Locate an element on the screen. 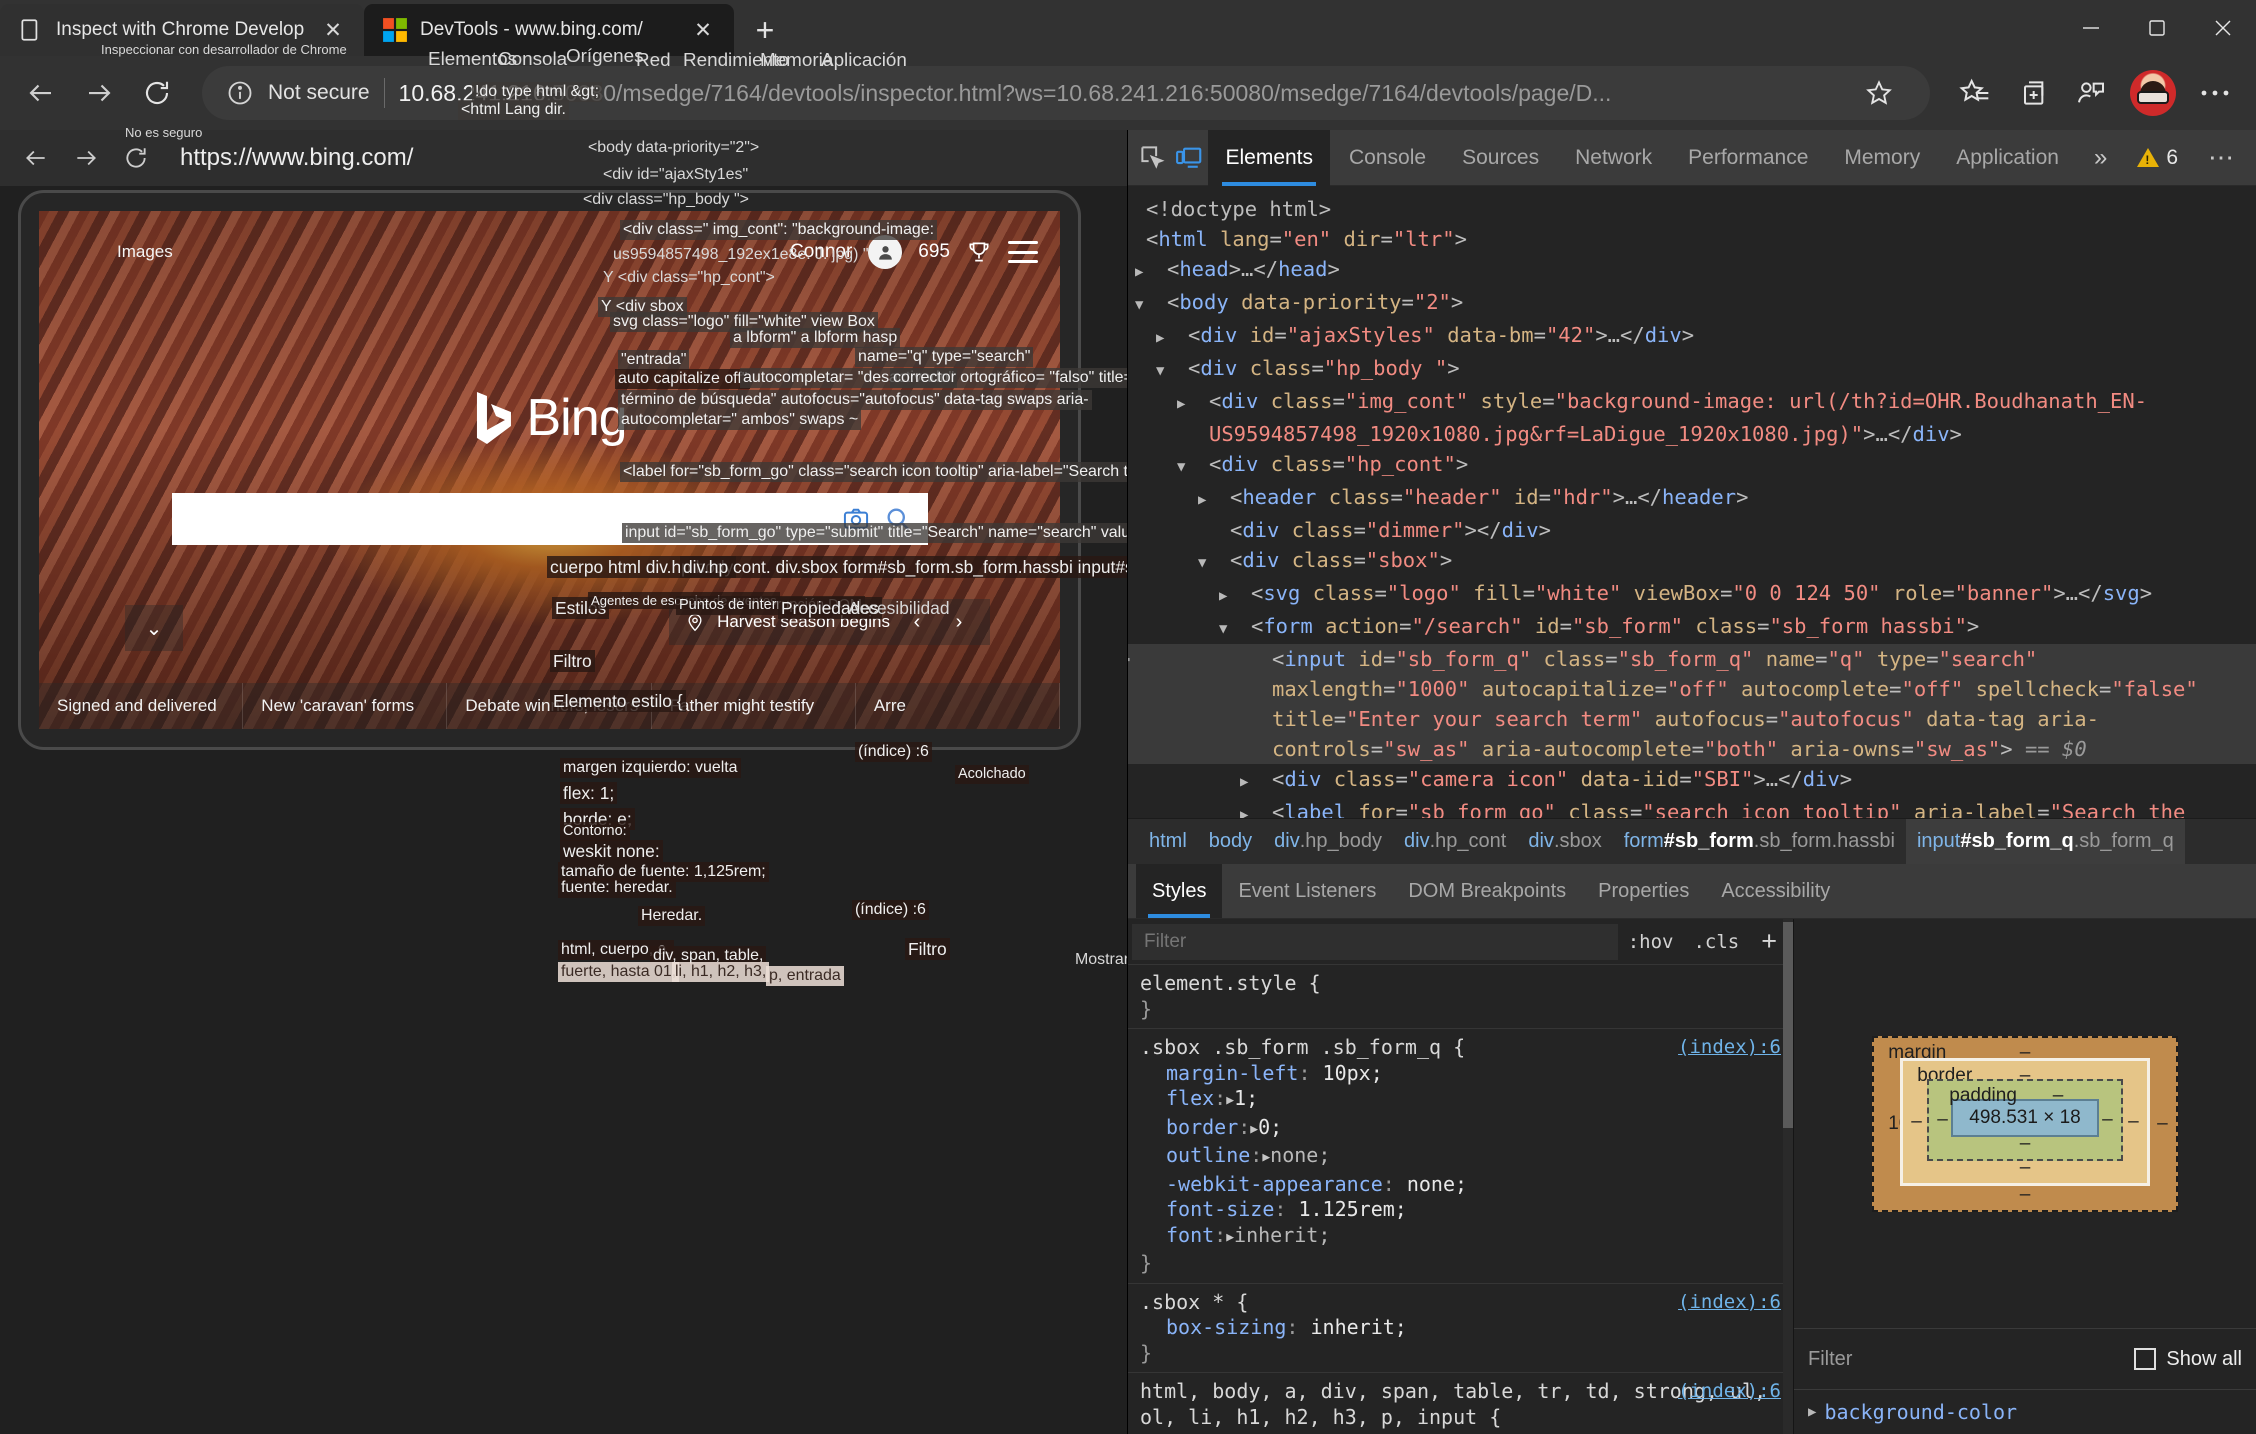  css-selector: element.style { is located at coordinates (1461, 984).